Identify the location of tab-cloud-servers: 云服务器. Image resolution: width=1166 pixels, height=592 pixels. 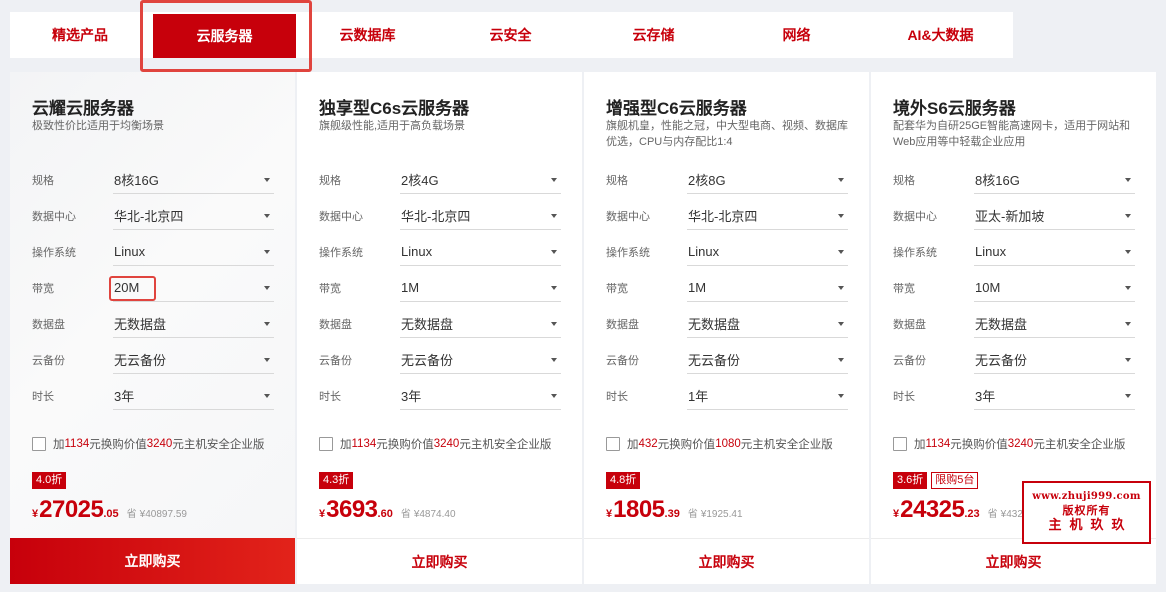
(224, 36).